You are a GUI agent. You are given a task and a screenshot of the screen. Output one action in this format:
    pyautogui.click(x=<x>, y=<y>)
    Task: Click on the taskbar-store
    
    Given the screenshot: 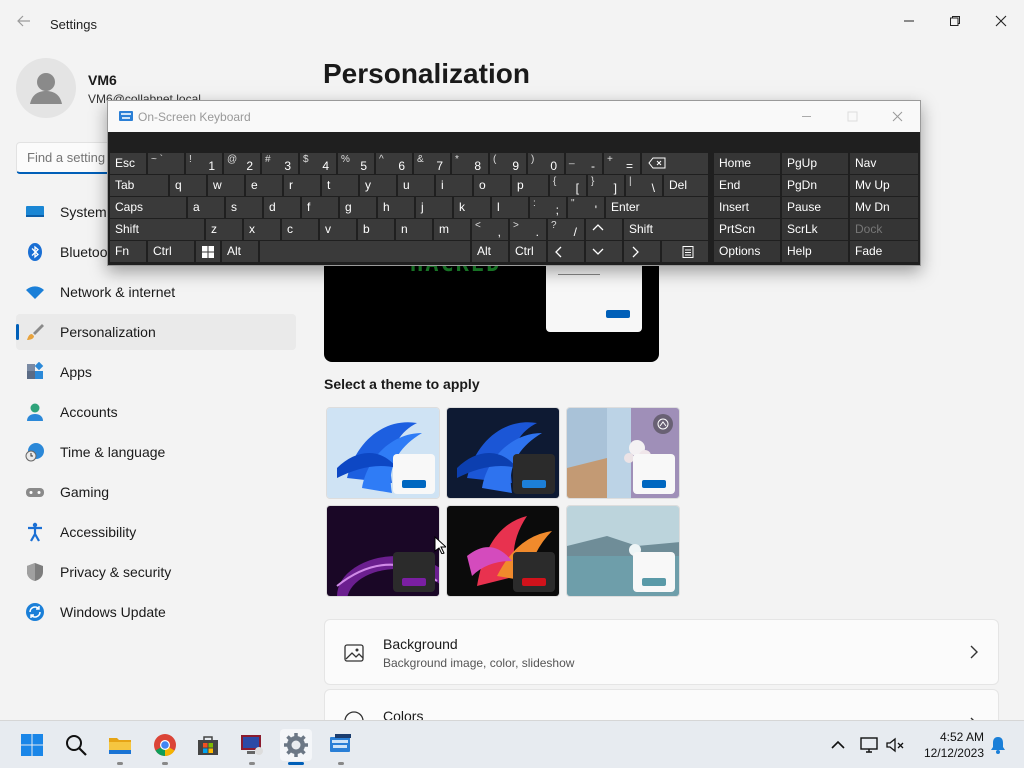 What is the action you would take?
    pyautogui.click(x=208, y=745)
    